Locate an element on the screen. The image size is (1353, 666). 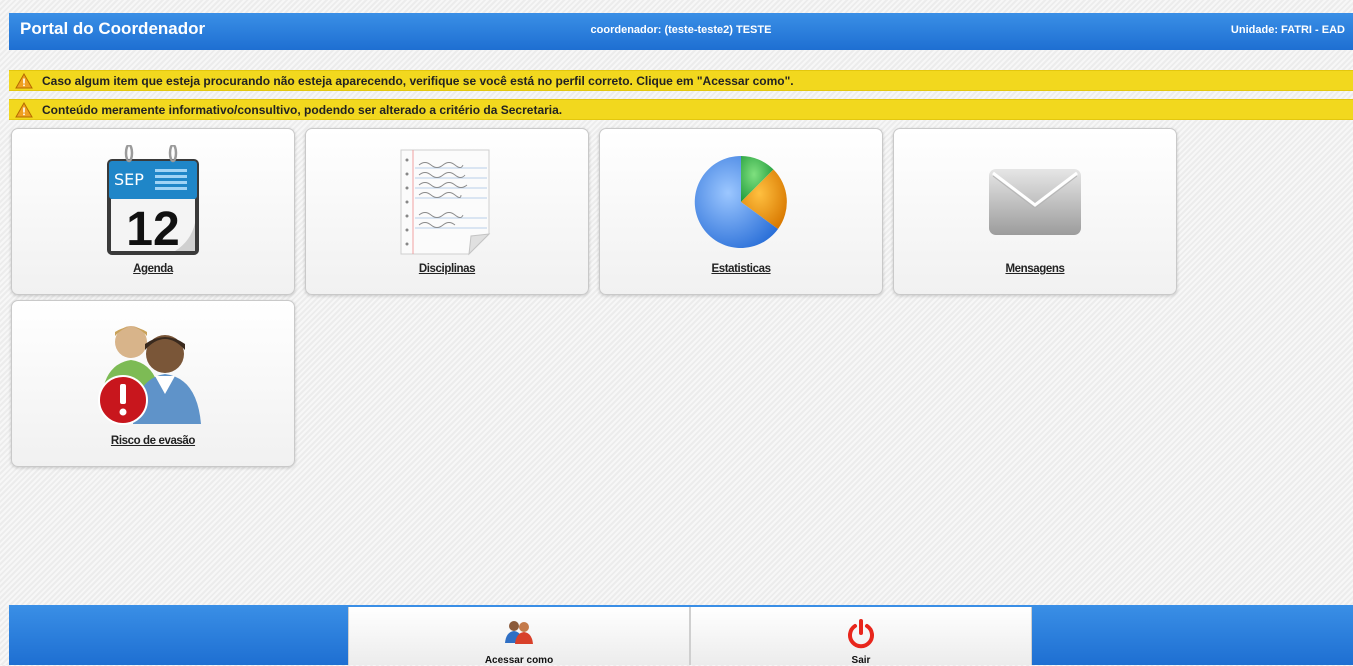
pie-chart-icon is located at coordinates (740, 201).